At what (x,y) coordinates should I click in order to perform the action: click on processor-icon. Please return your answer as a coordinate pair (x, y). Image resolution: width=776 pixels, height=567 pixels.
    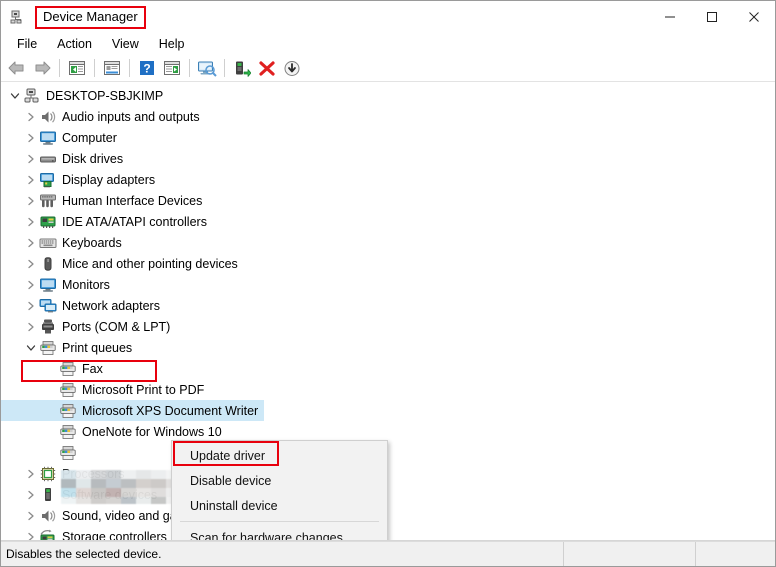
    Looking at the image, I should click on (48, 474).